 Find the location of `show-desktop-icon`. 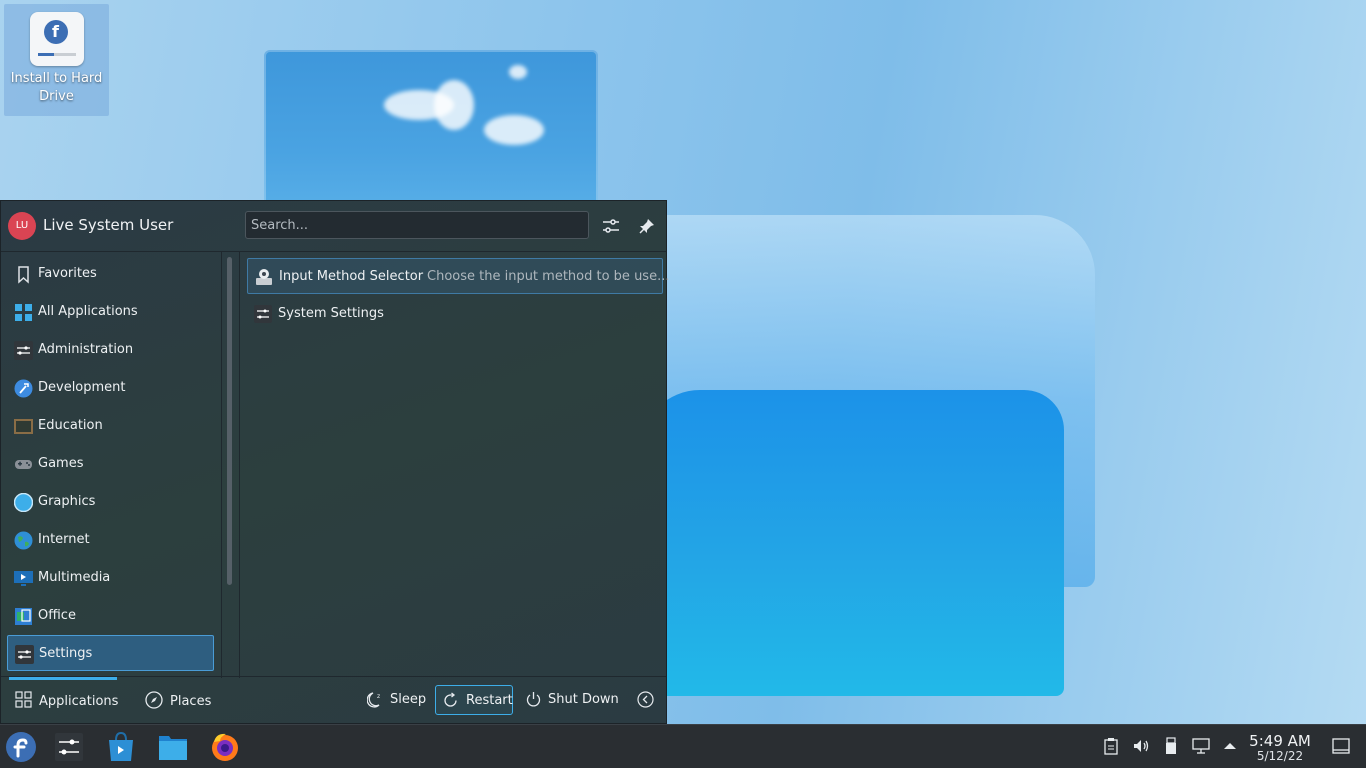

show-desktop-icon is located at coordinates (1341, 746).